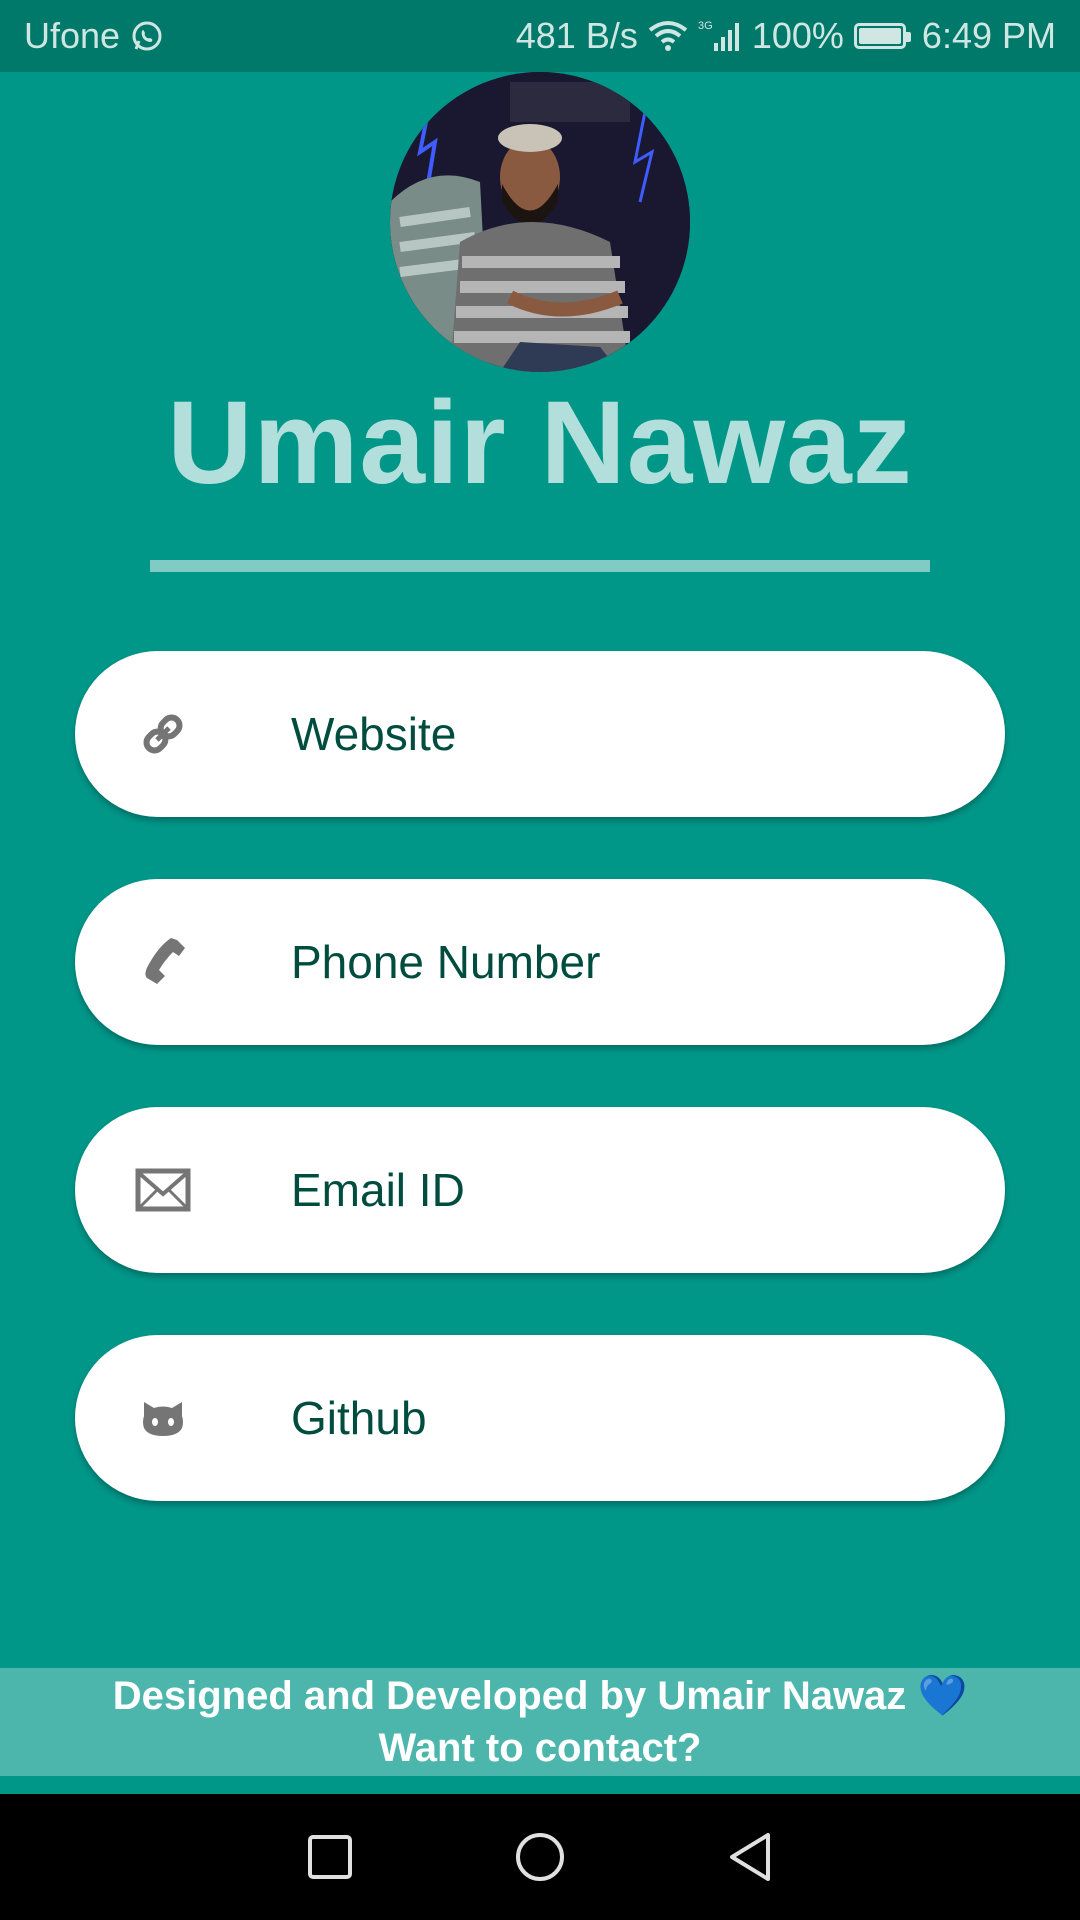 The height and width of the screenshot is (1920, 1080). Describe the element at coordinates (540, 566) in the screenshot. I see `divider` at that location.